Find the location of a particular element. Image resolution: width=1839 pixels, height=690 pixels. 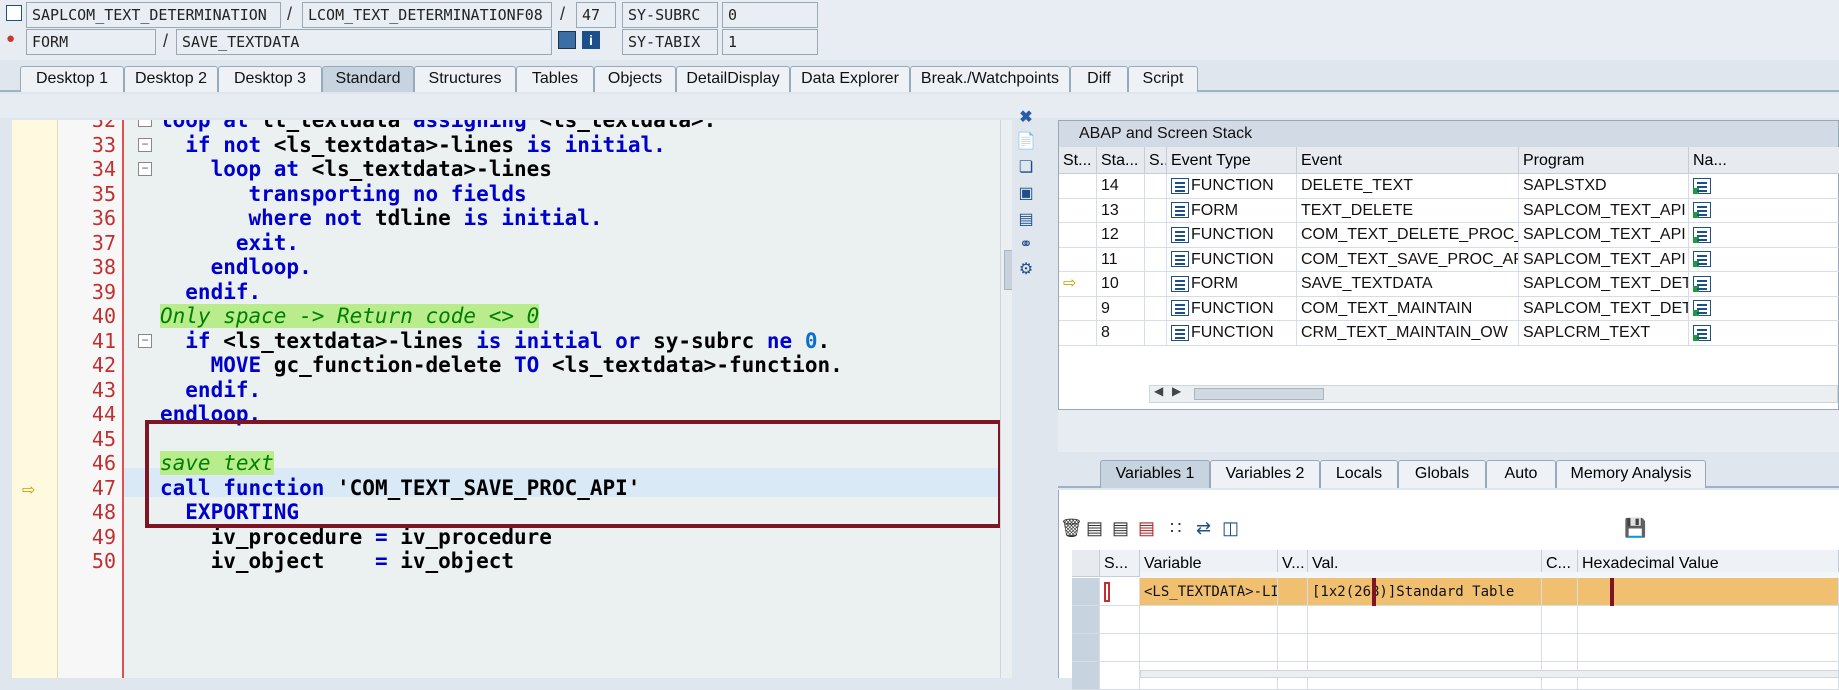

stack-cell: SAPLSTXD is located at coordinates (1604, 186).